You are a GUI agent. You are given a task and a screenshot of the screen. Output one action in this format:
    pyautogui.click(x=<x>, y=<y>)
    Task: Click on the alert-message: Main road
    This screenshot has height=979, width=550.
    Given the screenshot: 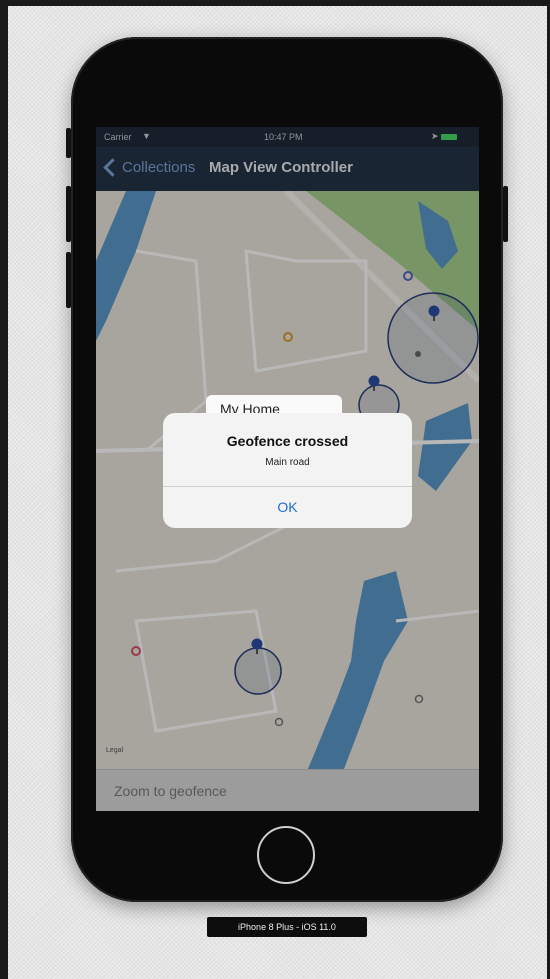 What is the action you would take?
    pyautogui.click(x=287, y=462)
    